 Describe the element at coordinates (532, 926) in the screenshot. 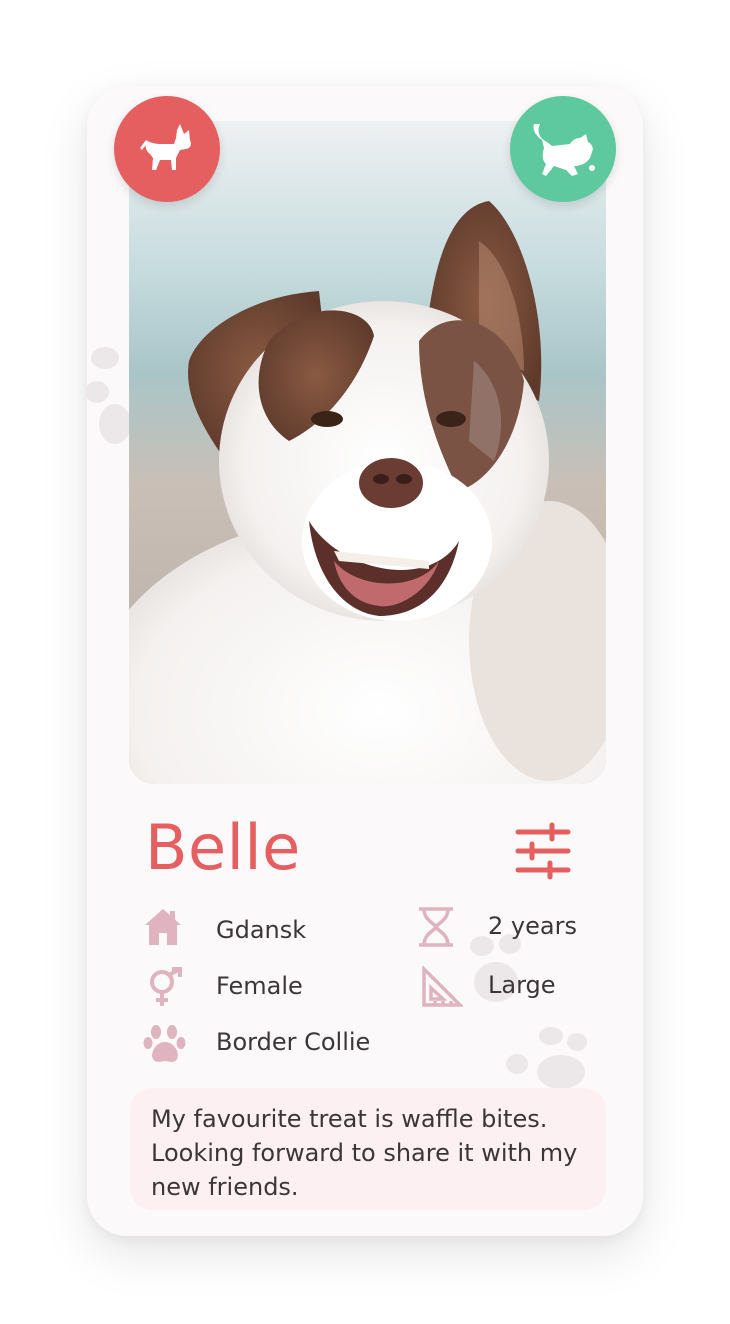

I see `age-label: 2 years` at that location.